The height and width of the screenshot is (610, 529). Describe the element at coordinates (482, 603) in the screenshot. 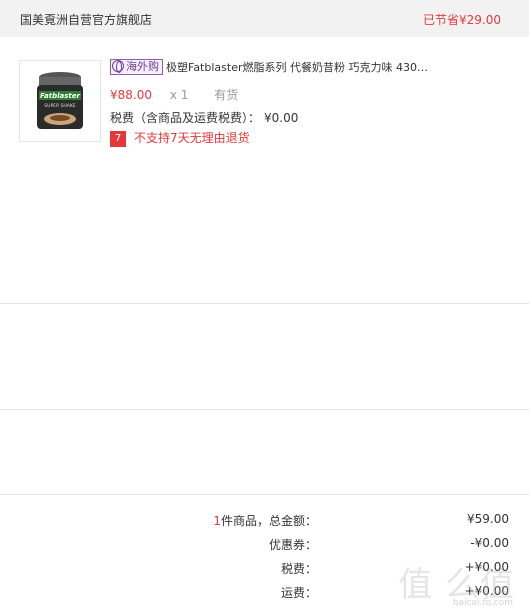

I see `watermark-url: baicai.fo.com` at that location.